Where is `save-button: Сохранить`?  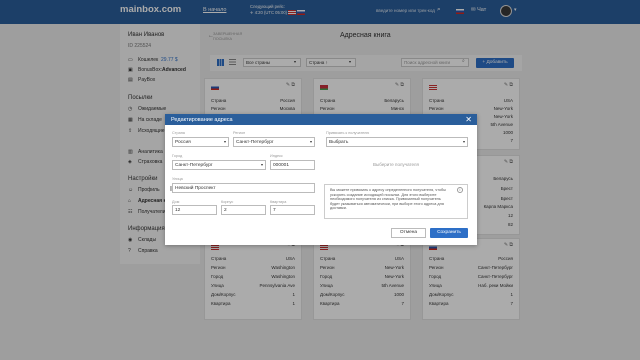
save-button: Сохранить is located at coordinates (449, 233).